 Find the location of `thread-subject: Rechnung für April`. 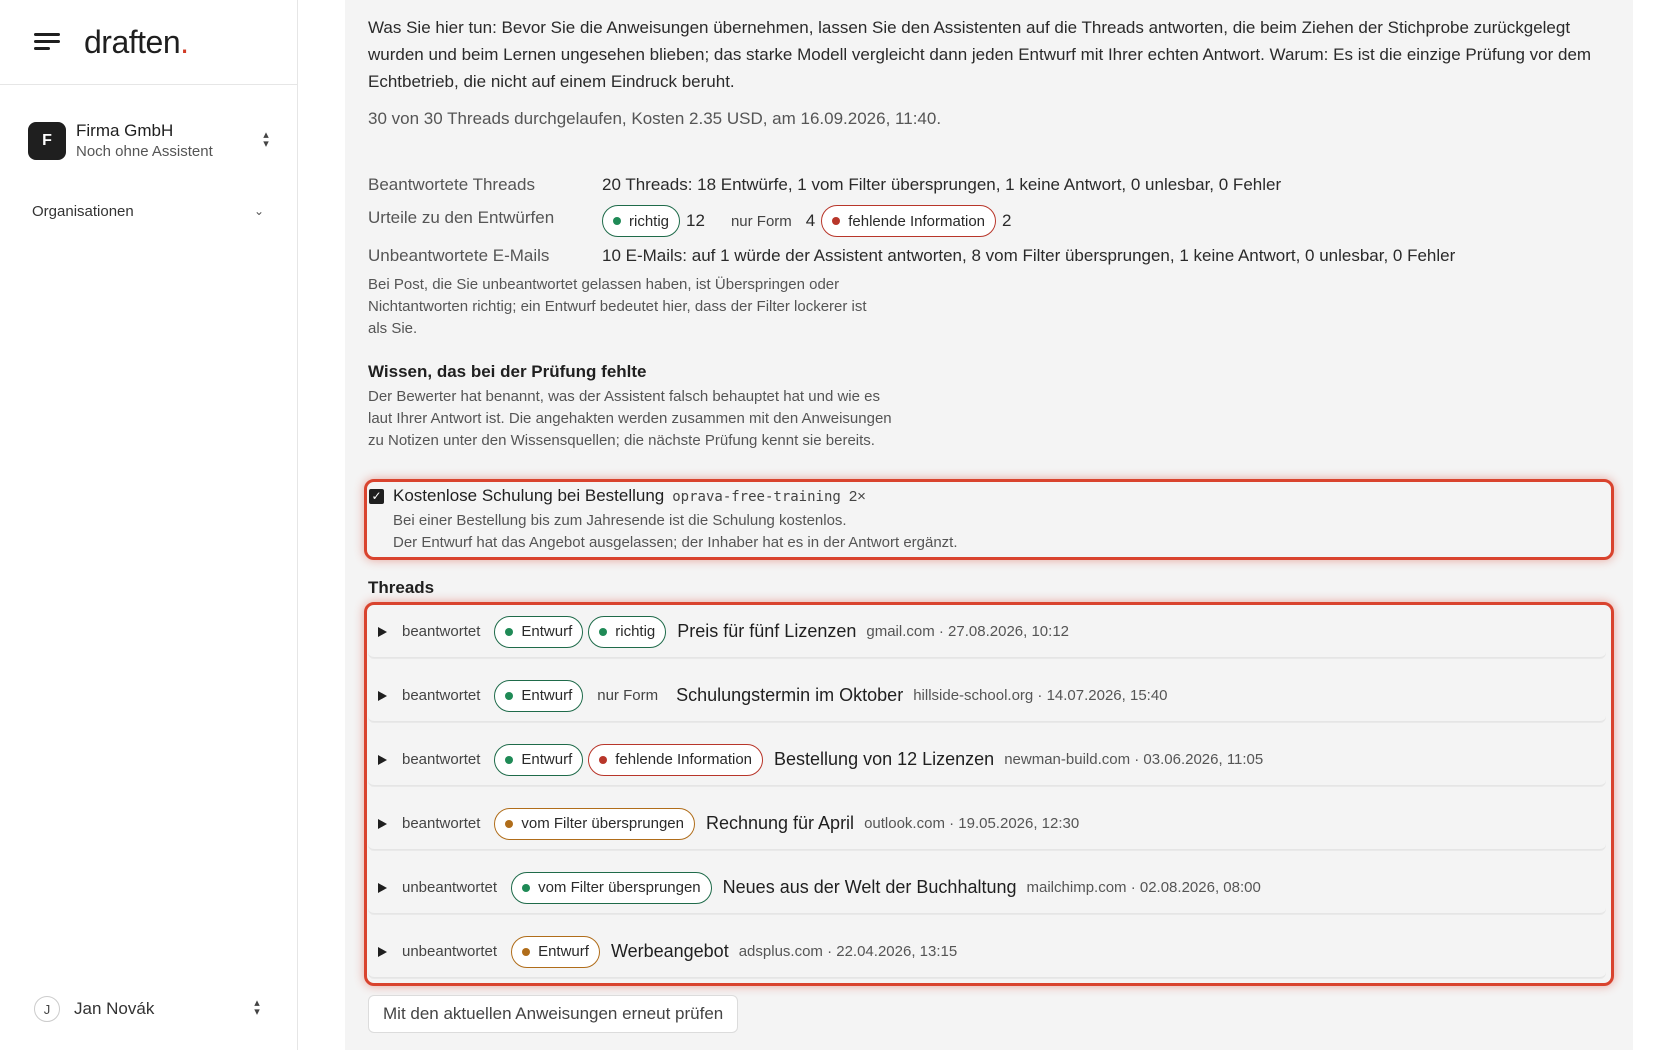

thread-subject: Rechnung für April is located at coordinates (780, 823).